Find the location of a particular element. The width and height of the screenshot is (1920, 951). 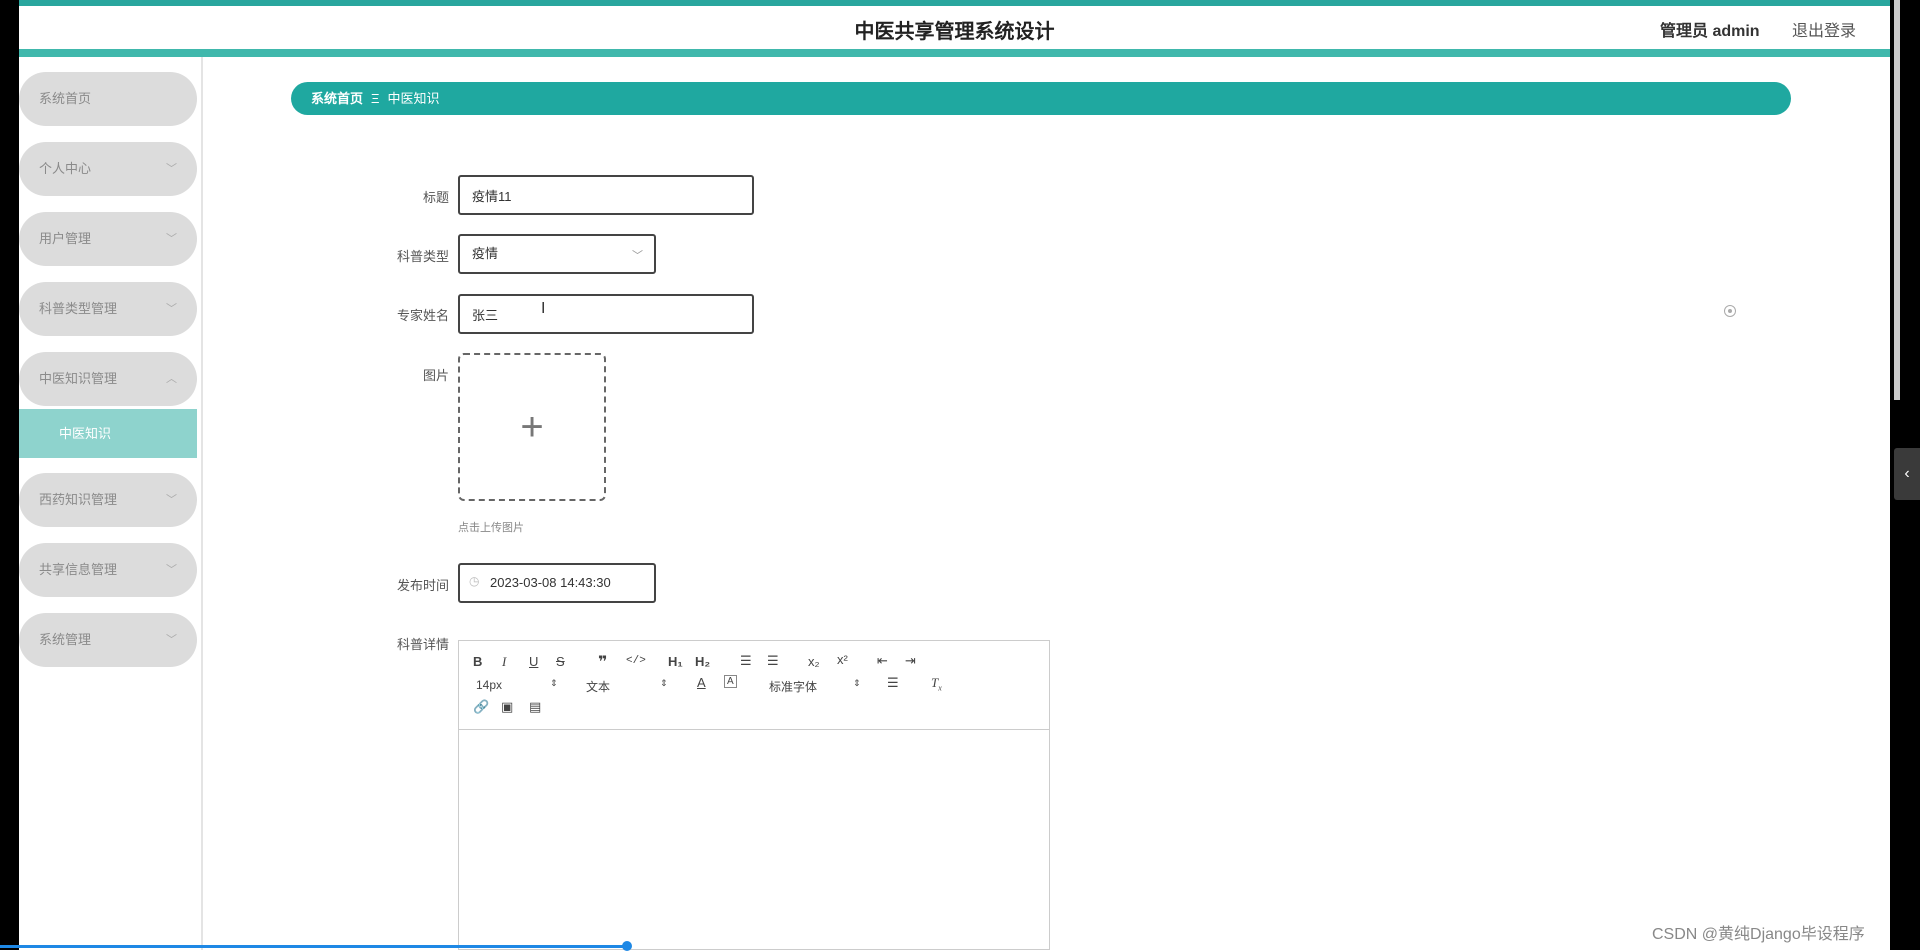

breadcrumb-separator: Ξ is located at coordinates (375, 98).